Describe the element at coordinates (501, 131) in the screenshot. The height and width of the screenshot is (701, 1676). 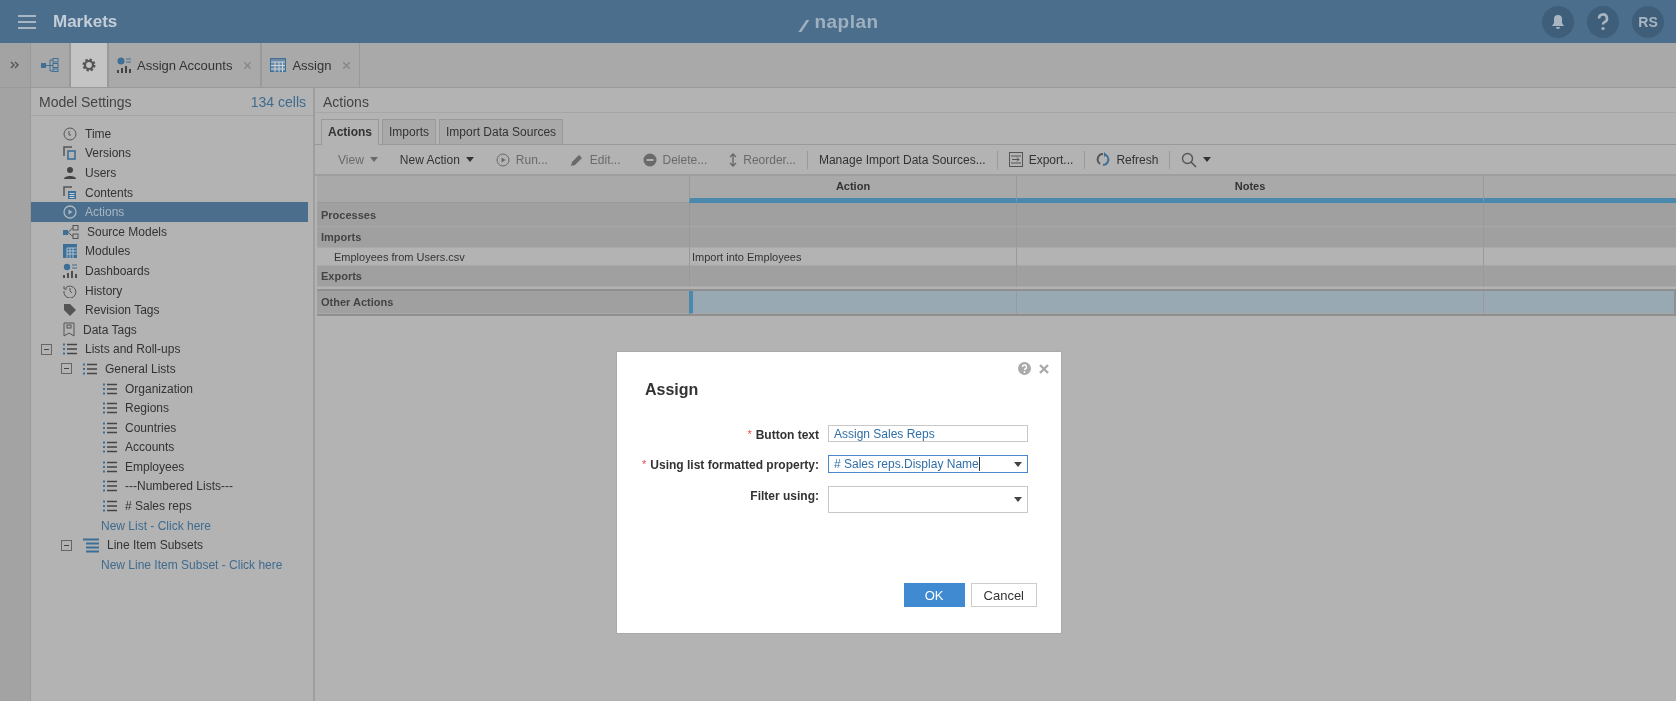
I see `tab: Import Data Sources` at that location.